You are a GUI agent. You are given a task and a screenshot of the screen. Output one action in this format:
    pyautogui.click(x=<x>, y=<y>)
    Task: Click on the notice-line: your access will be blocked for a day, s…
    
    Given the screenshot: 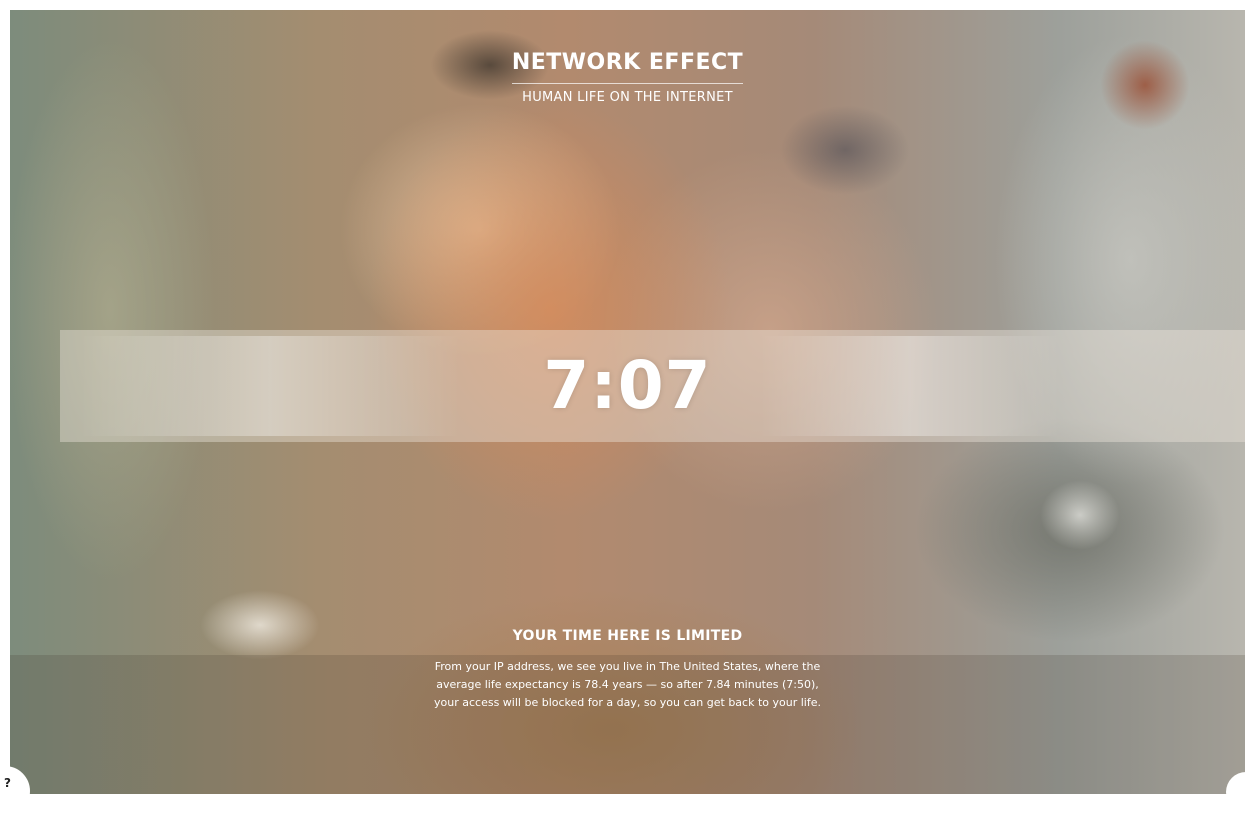 What is the action you would take?
    pyautogui.click(x=627, y=702)
    